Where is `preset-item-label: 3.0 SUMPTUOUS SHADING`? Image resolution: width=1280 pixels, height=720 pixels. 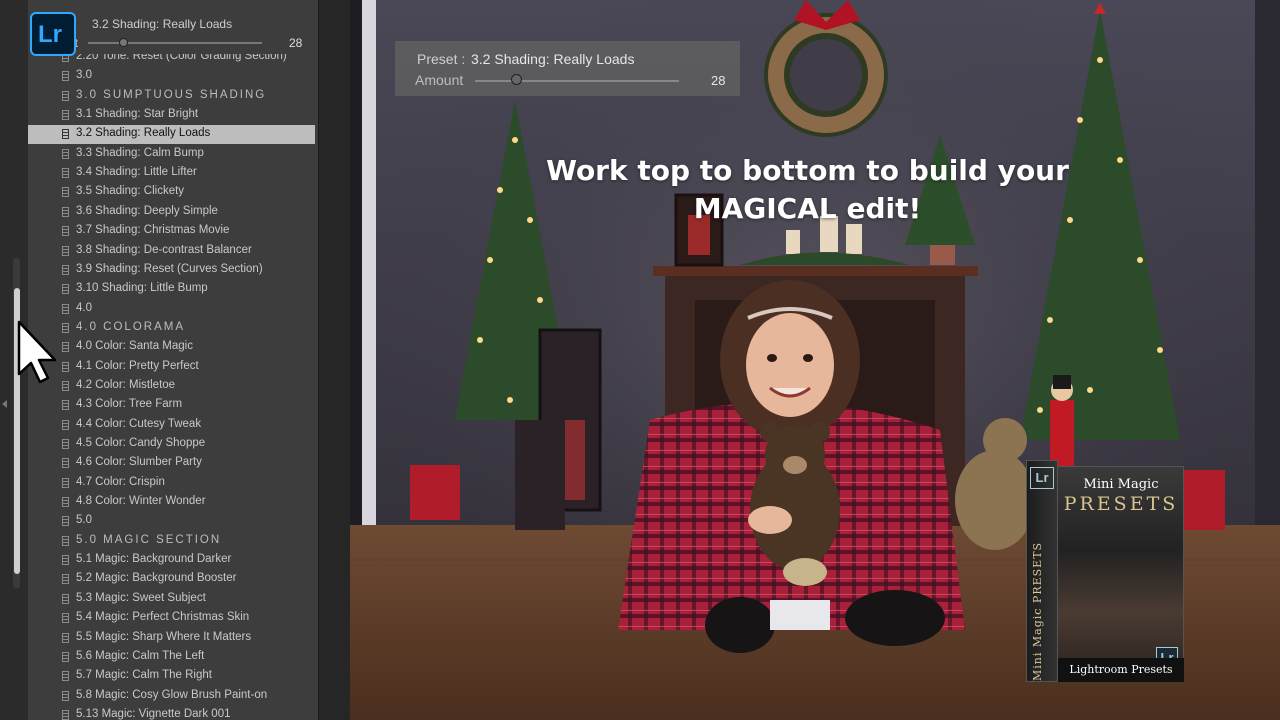 preset-item-label: 3.0 SUMPTUOUS SHADING is located at coordinates (171, 94).